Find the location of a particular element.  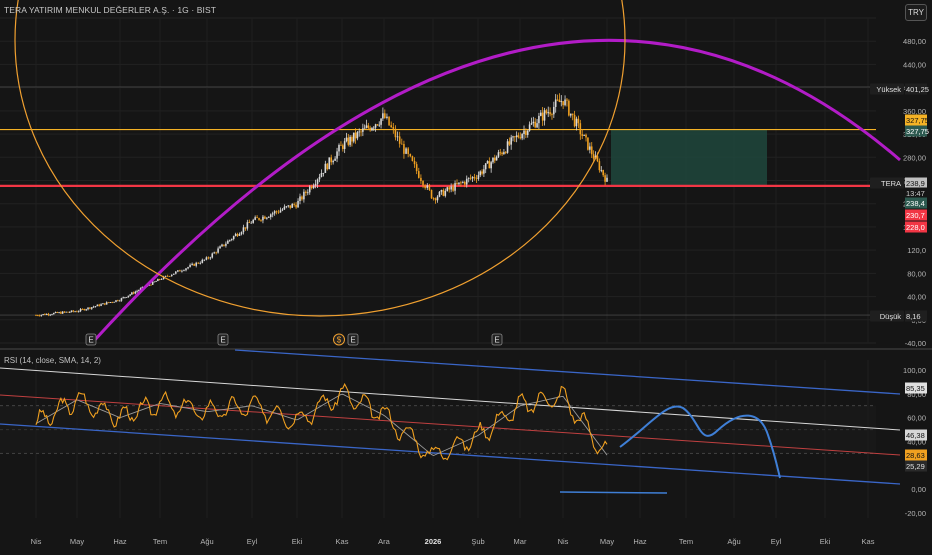

price-tag: 228,0 is located at coordinates (915, 227).